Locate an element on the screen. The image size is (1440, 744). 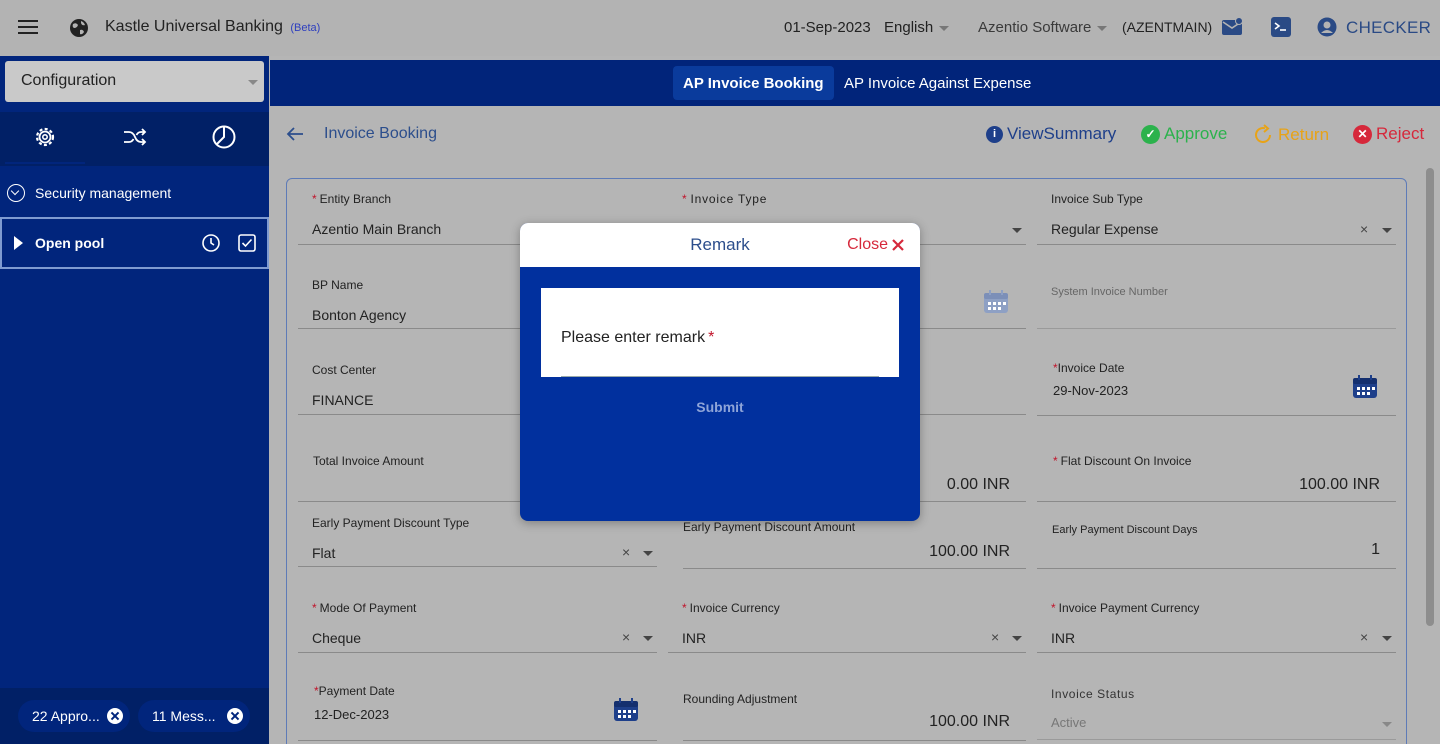
remark-input: Please enter remark * is located at coordinates (720, 332).